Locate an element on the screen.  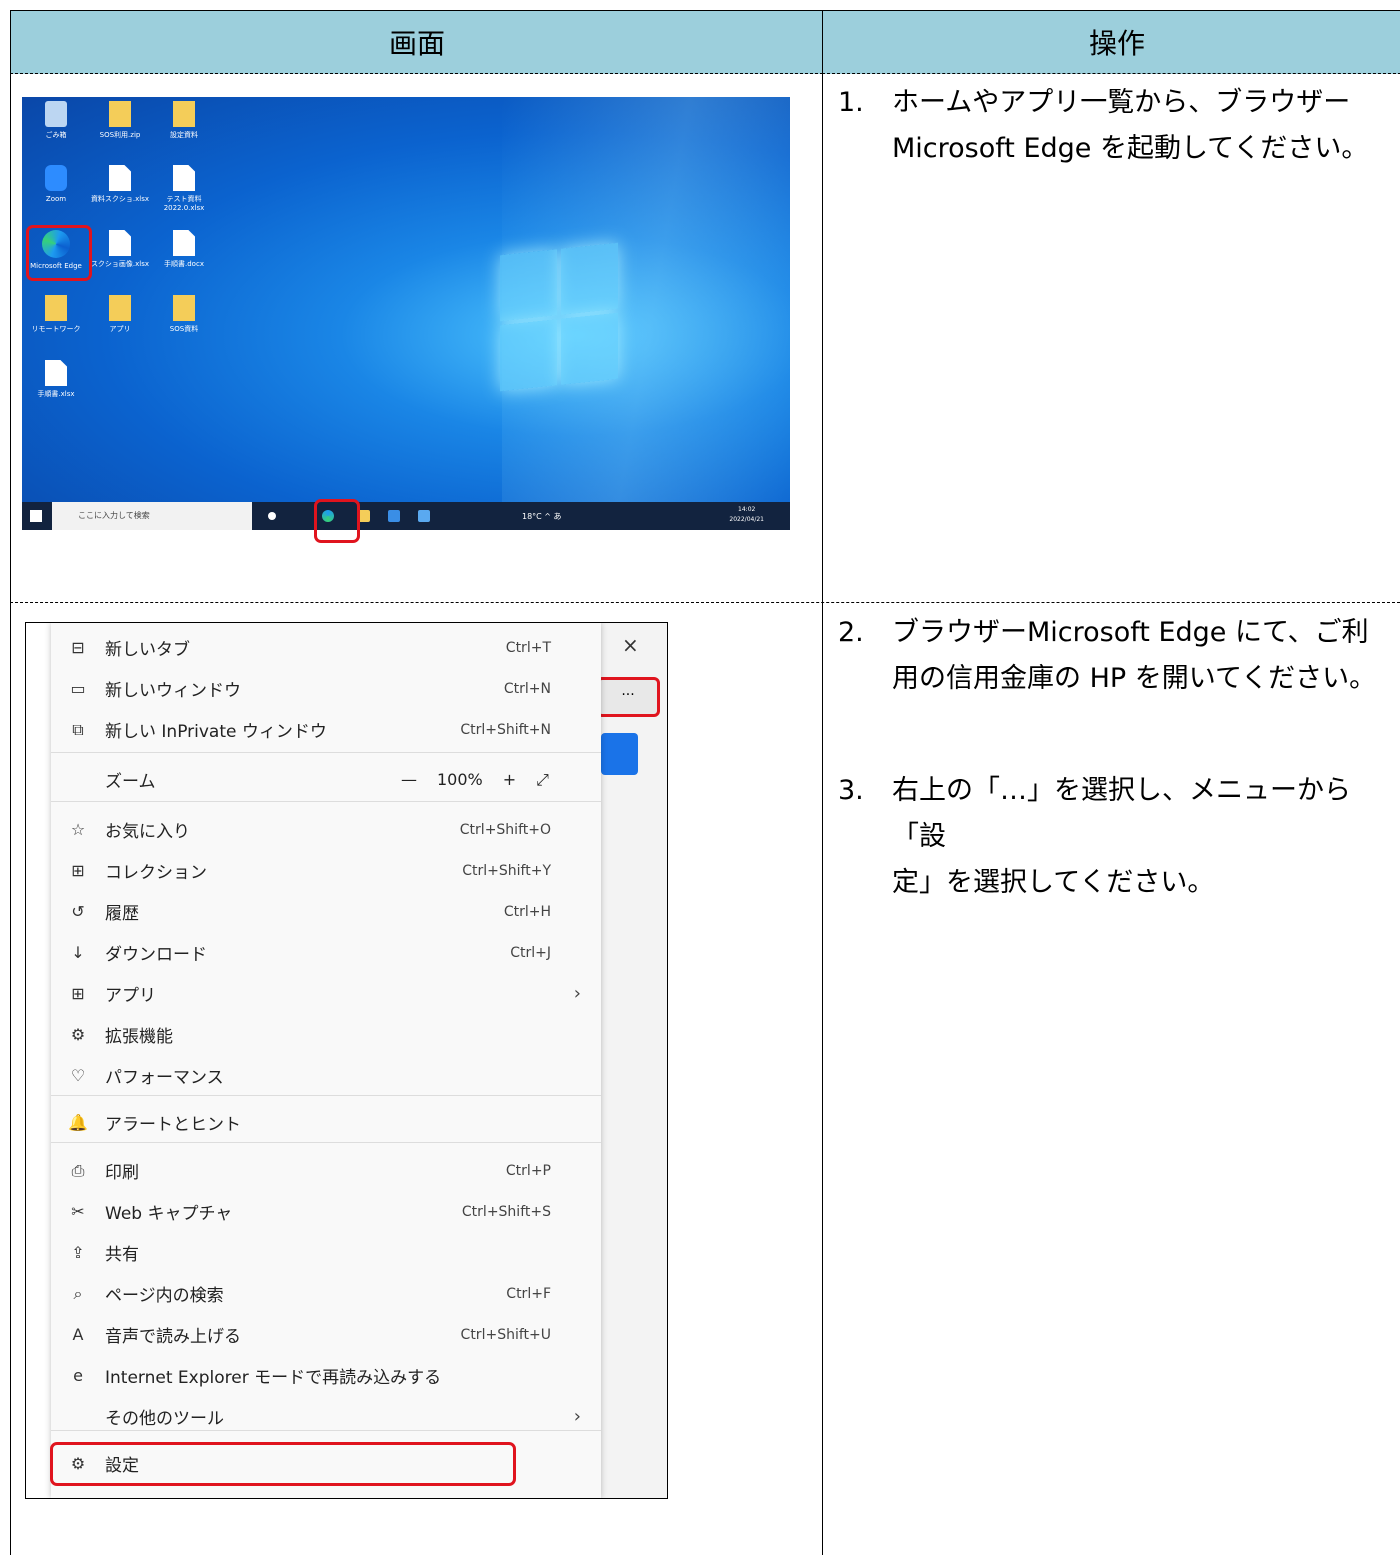
menu-item-label: 共有 is located at coordinates (122, 1255).